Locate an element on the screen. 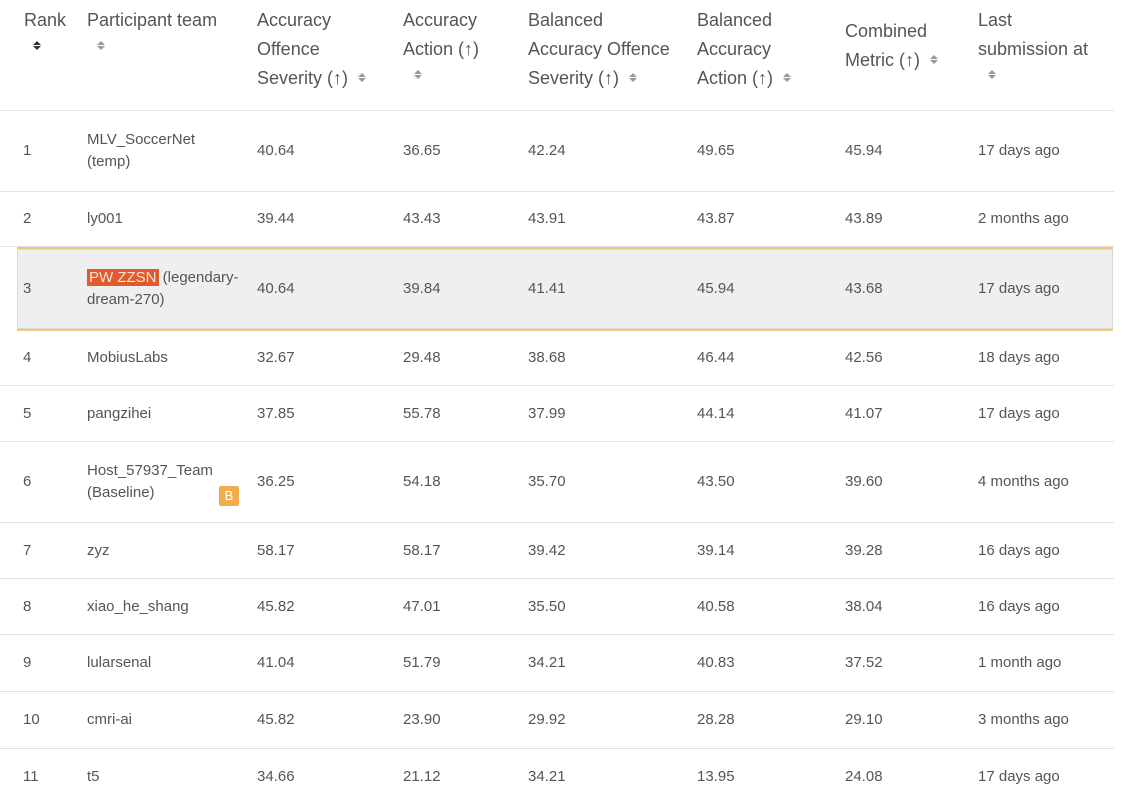  balanced-action-cell: 39.14 is located at coordinates (716, 550).